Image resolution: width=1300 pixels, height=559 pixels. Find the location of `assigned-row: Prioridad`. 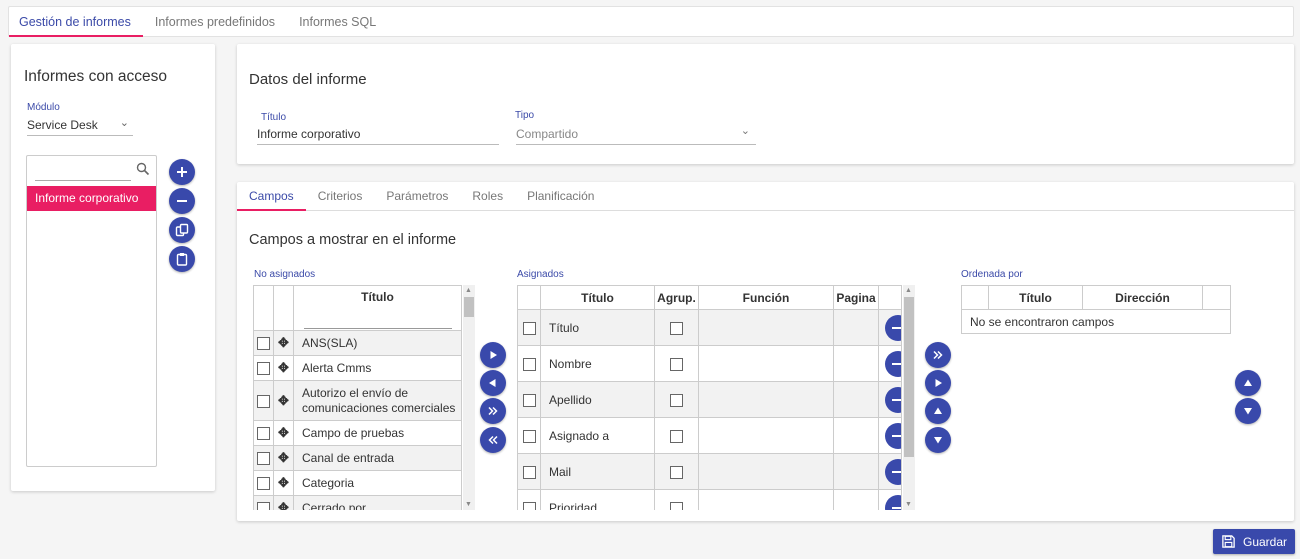

assigned-row: Prioridad is located at coordinates (709, 499).